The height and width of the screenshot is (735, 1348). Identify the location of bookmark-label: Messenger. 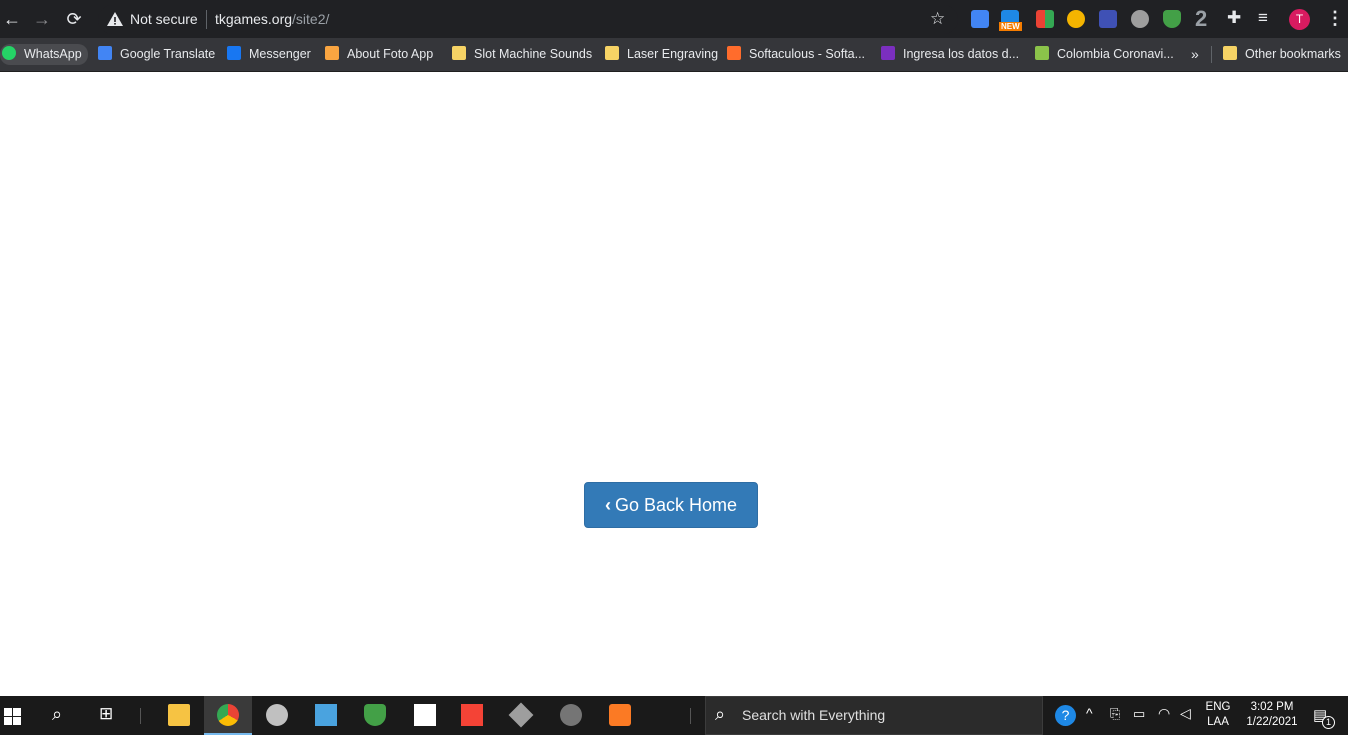
(280, 54).